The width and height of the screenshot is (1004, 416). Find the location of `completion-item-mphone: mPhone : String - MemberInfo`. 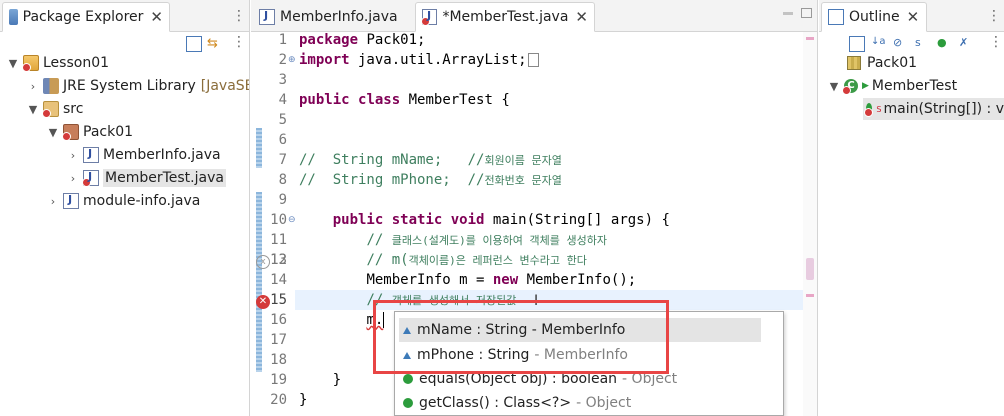

completion-item-mphone: mPhone : String - MemberInfo is located at coordinates (580, 355).